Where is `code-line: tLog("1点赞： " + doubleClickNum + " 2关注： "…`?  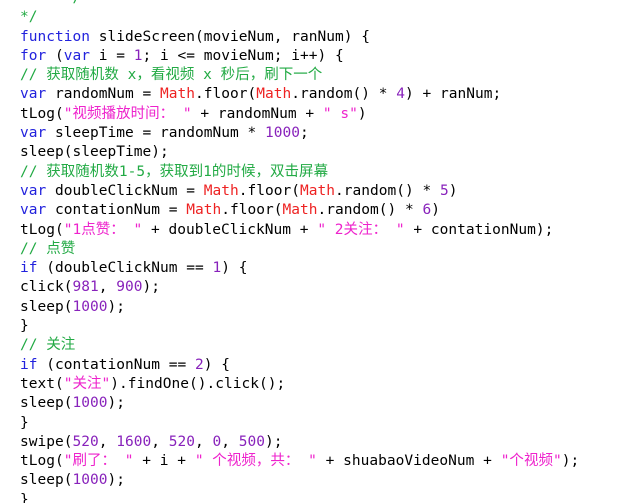 code-line: tLog("1点赞： " + doubleClickNum + " 2关注： "… is located at coordinates (329, 230).